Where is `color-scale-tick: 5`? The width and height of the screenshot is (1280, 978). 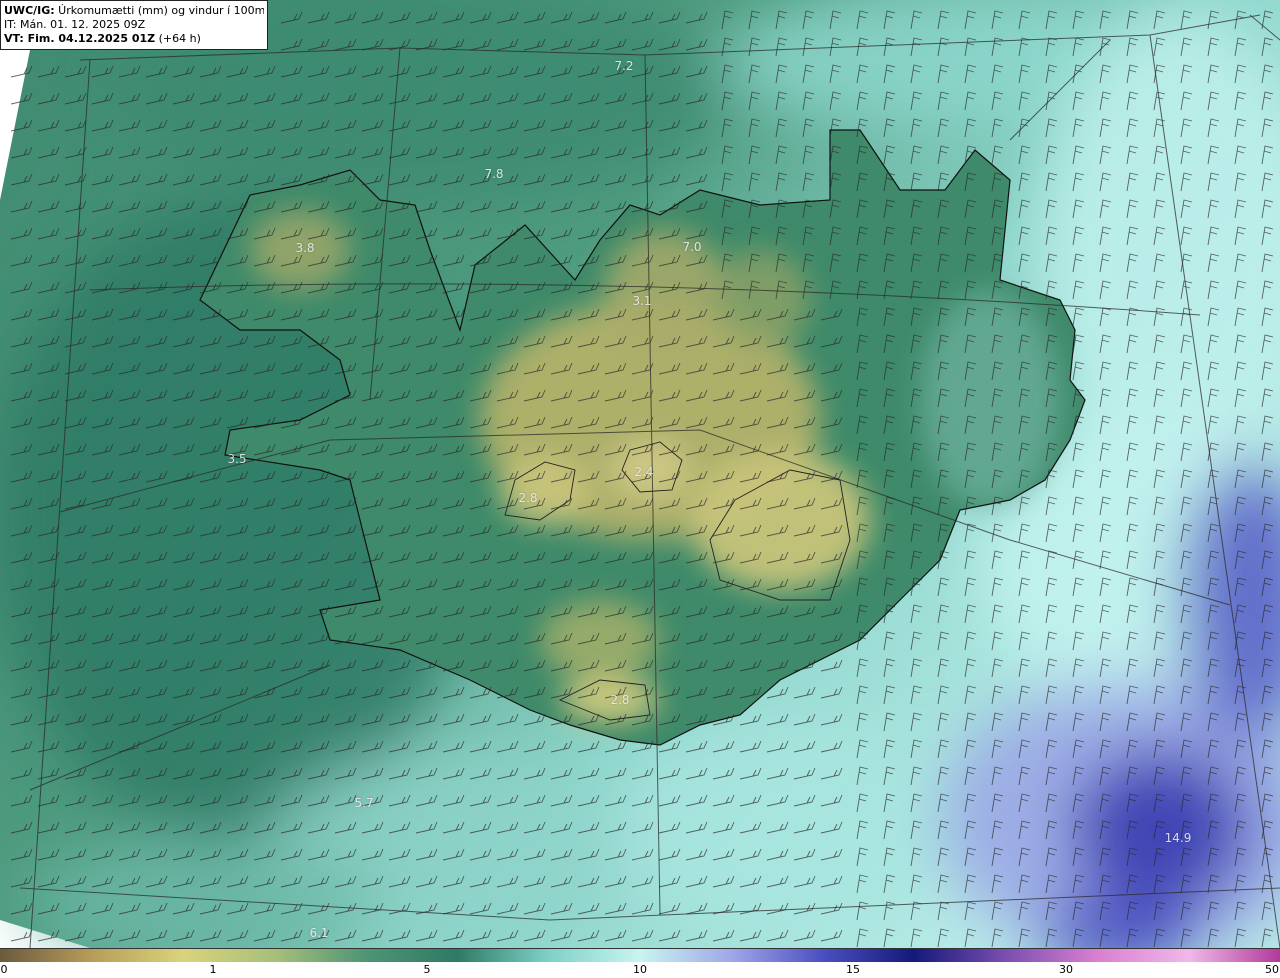
color-scale-tick: 5 is located at coordinates (427, 969).